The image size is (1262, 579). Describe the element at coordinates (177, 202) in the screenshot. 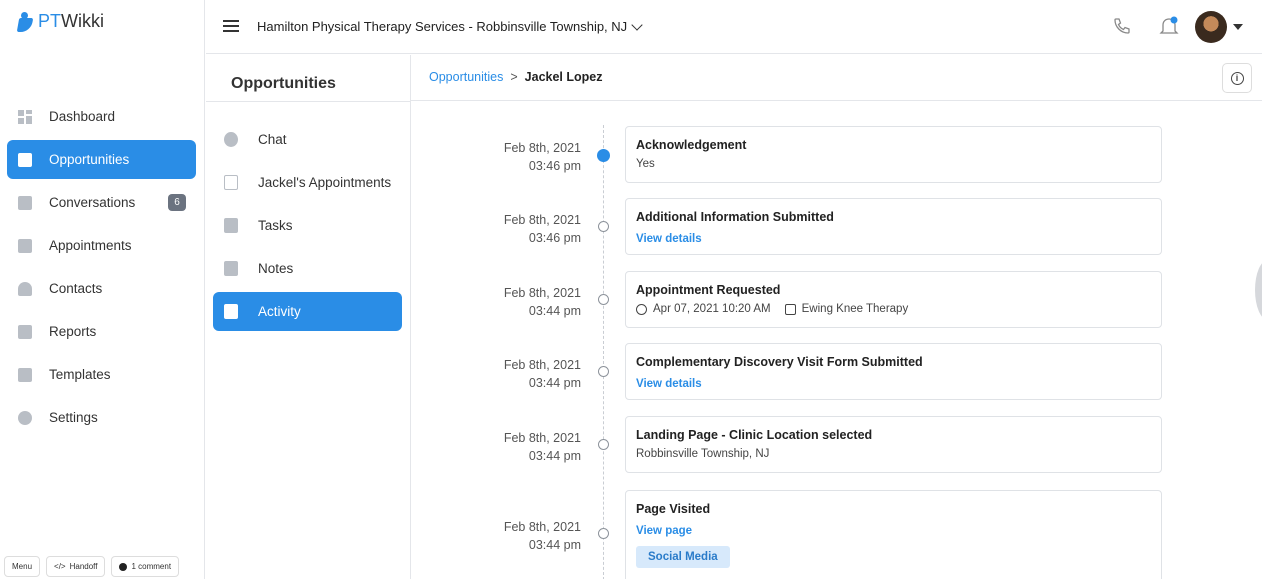

I see `unread-count-badge: 6` at that location.